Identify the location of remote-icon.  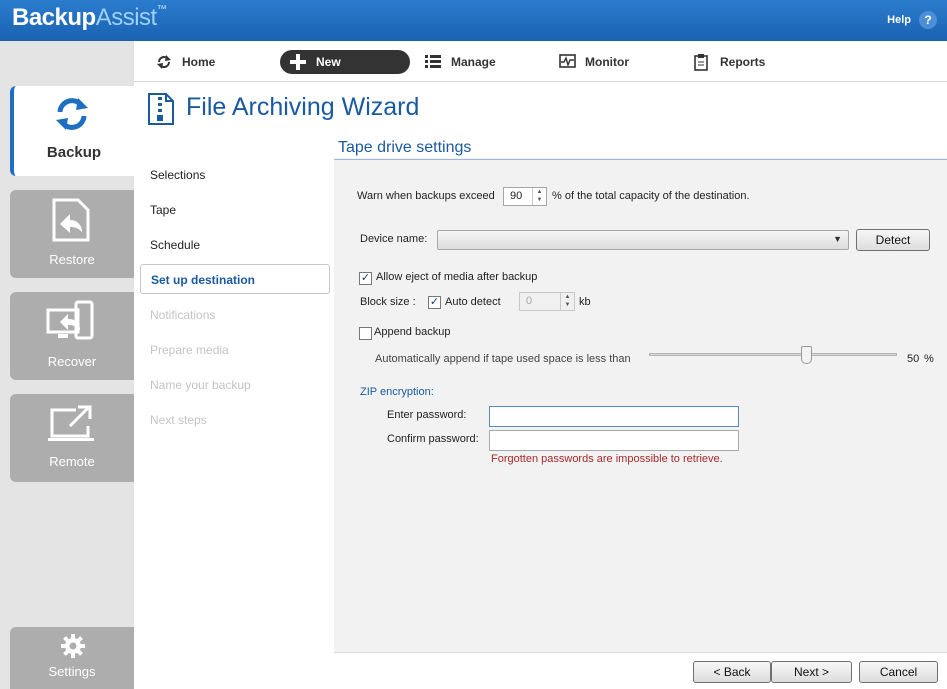
(71, 423).